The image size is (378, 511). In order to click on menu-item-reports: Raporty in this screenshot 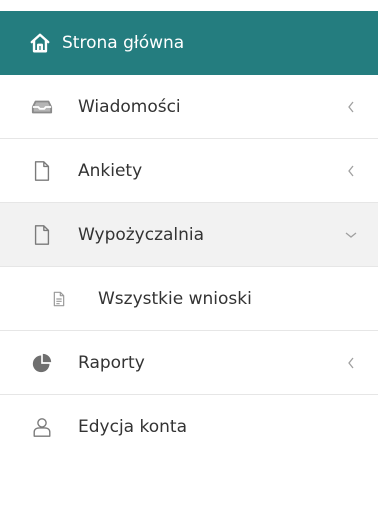, I will do `click(189, 363)`.